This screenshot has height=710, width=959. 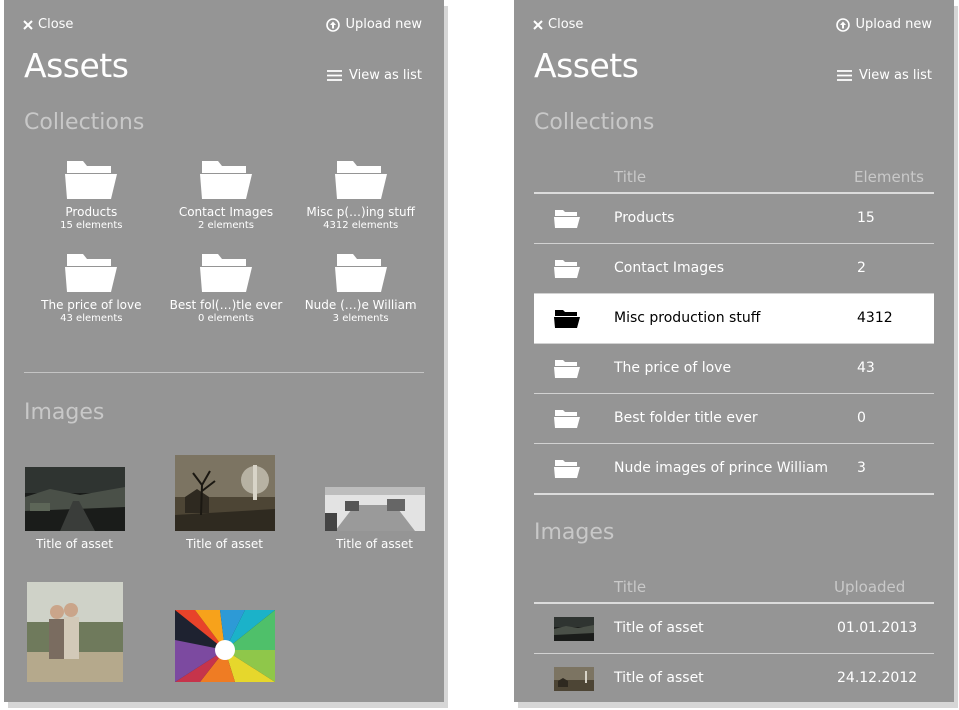 What do you see at coordinates (889, 177) in the screenshot?
I see `column-header-elements: Elements` at bounding box center [889, 177].